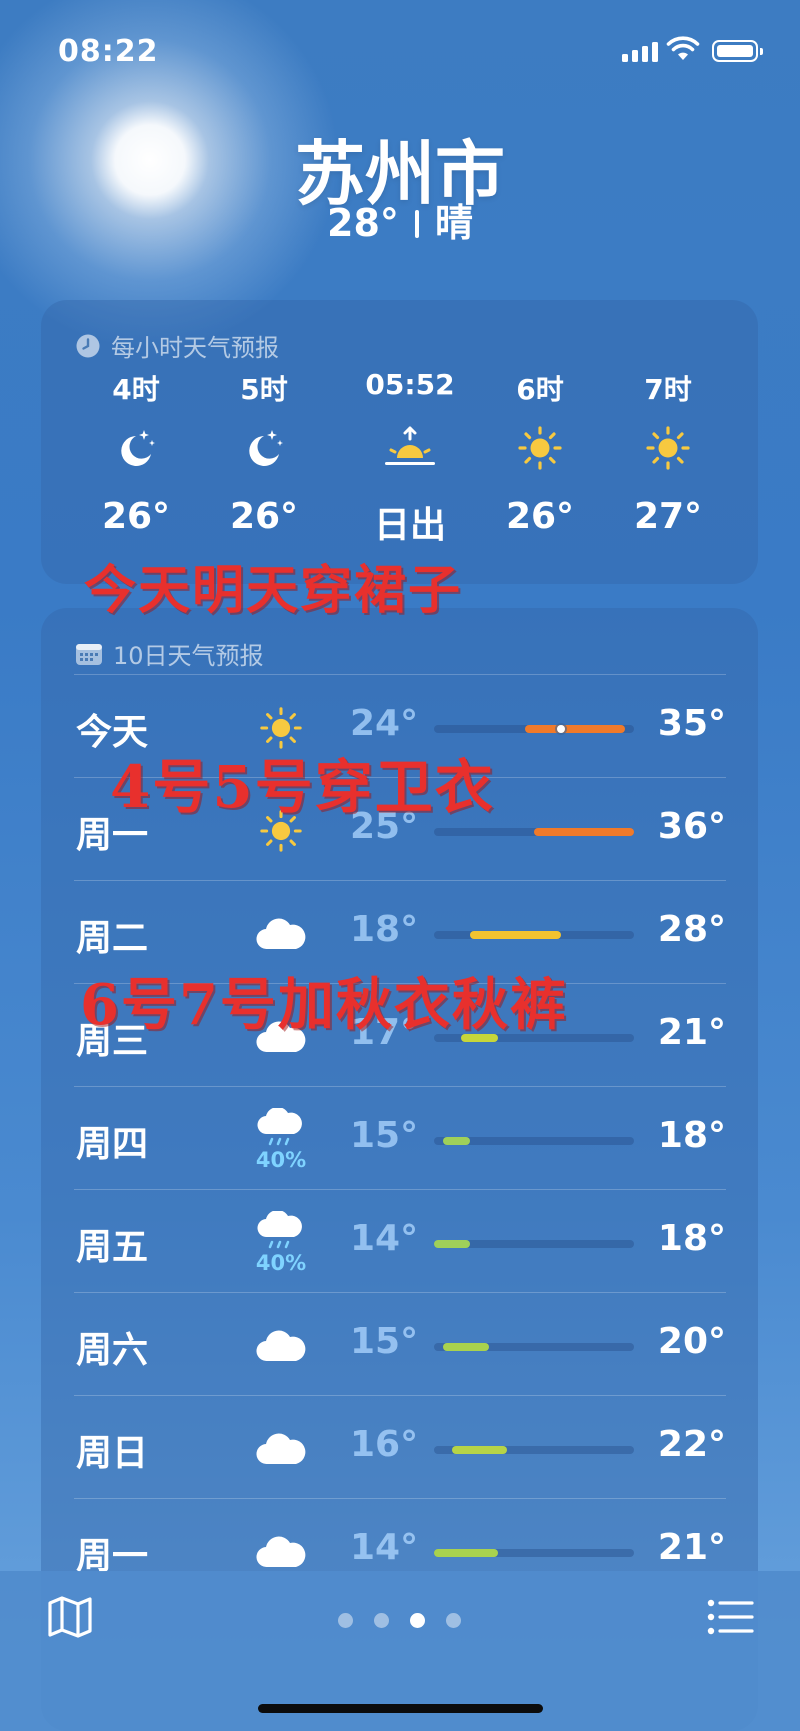 This screenshot has height=1731, width=800. I want to click on current-temperature: 28°, so click(363, 223).